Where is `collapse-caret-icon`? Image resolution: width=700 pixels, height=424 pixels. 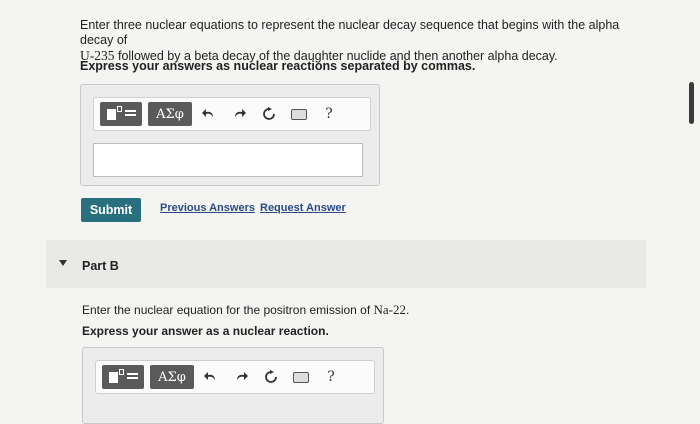
collapse-caret-icon is located at coordinates (63, 263).